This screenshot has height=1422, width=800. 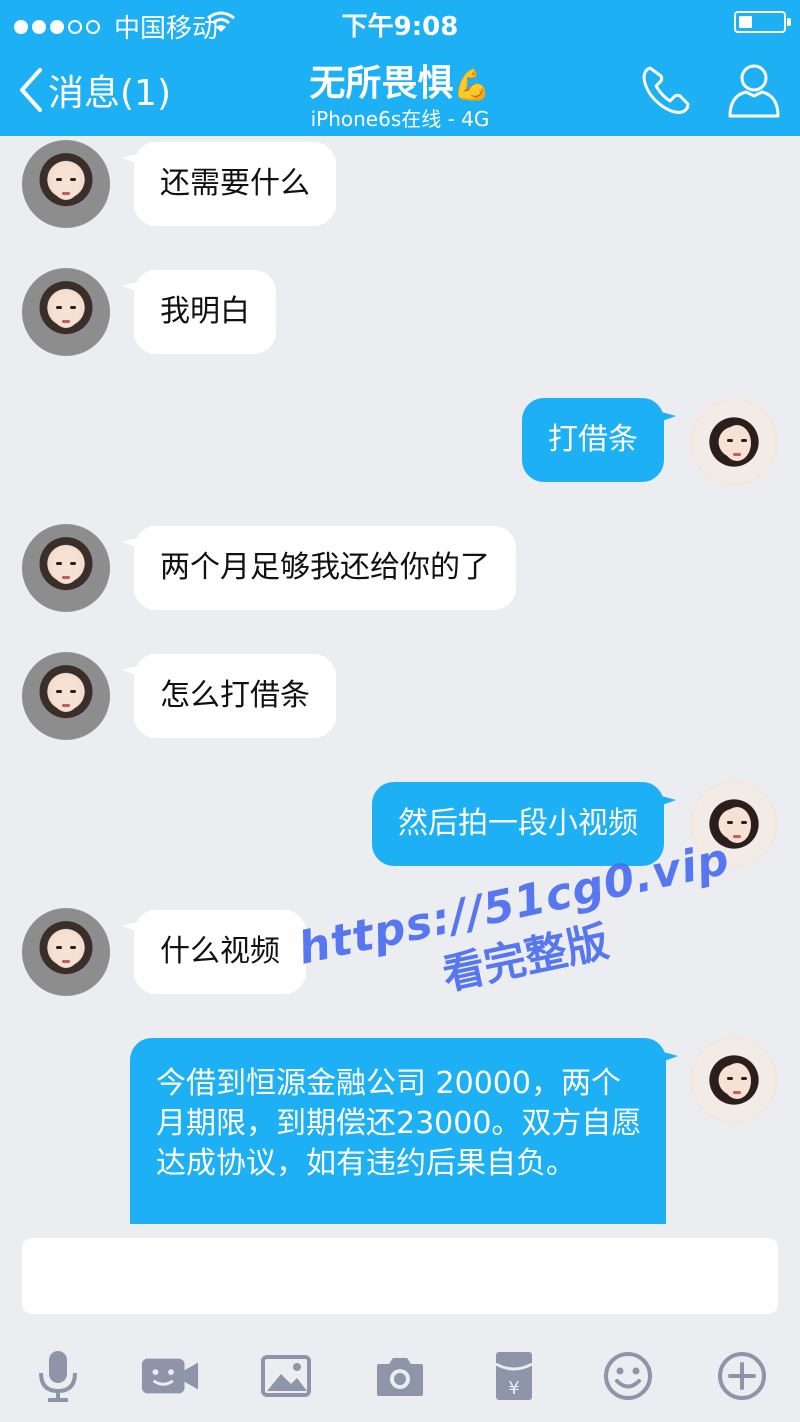 What do you see at coordinates (472, 85) in the screenshot?
I see `muscle-emoji-icon: 💪` at bounding box center [472, 85].